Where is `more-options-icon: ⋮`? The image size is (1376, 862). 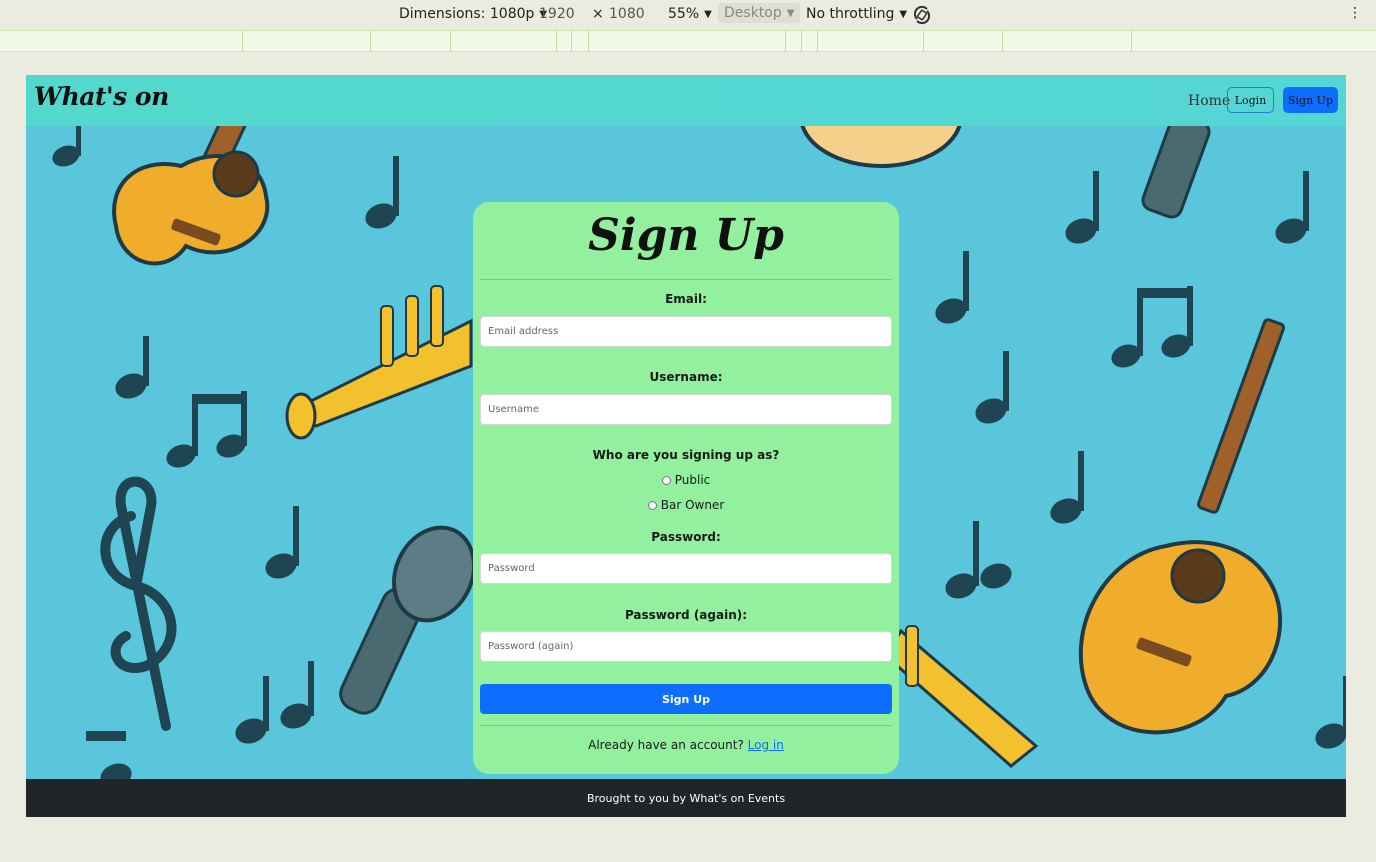
more-options-icon: ⋮ is located at coordinates (1355, 13).